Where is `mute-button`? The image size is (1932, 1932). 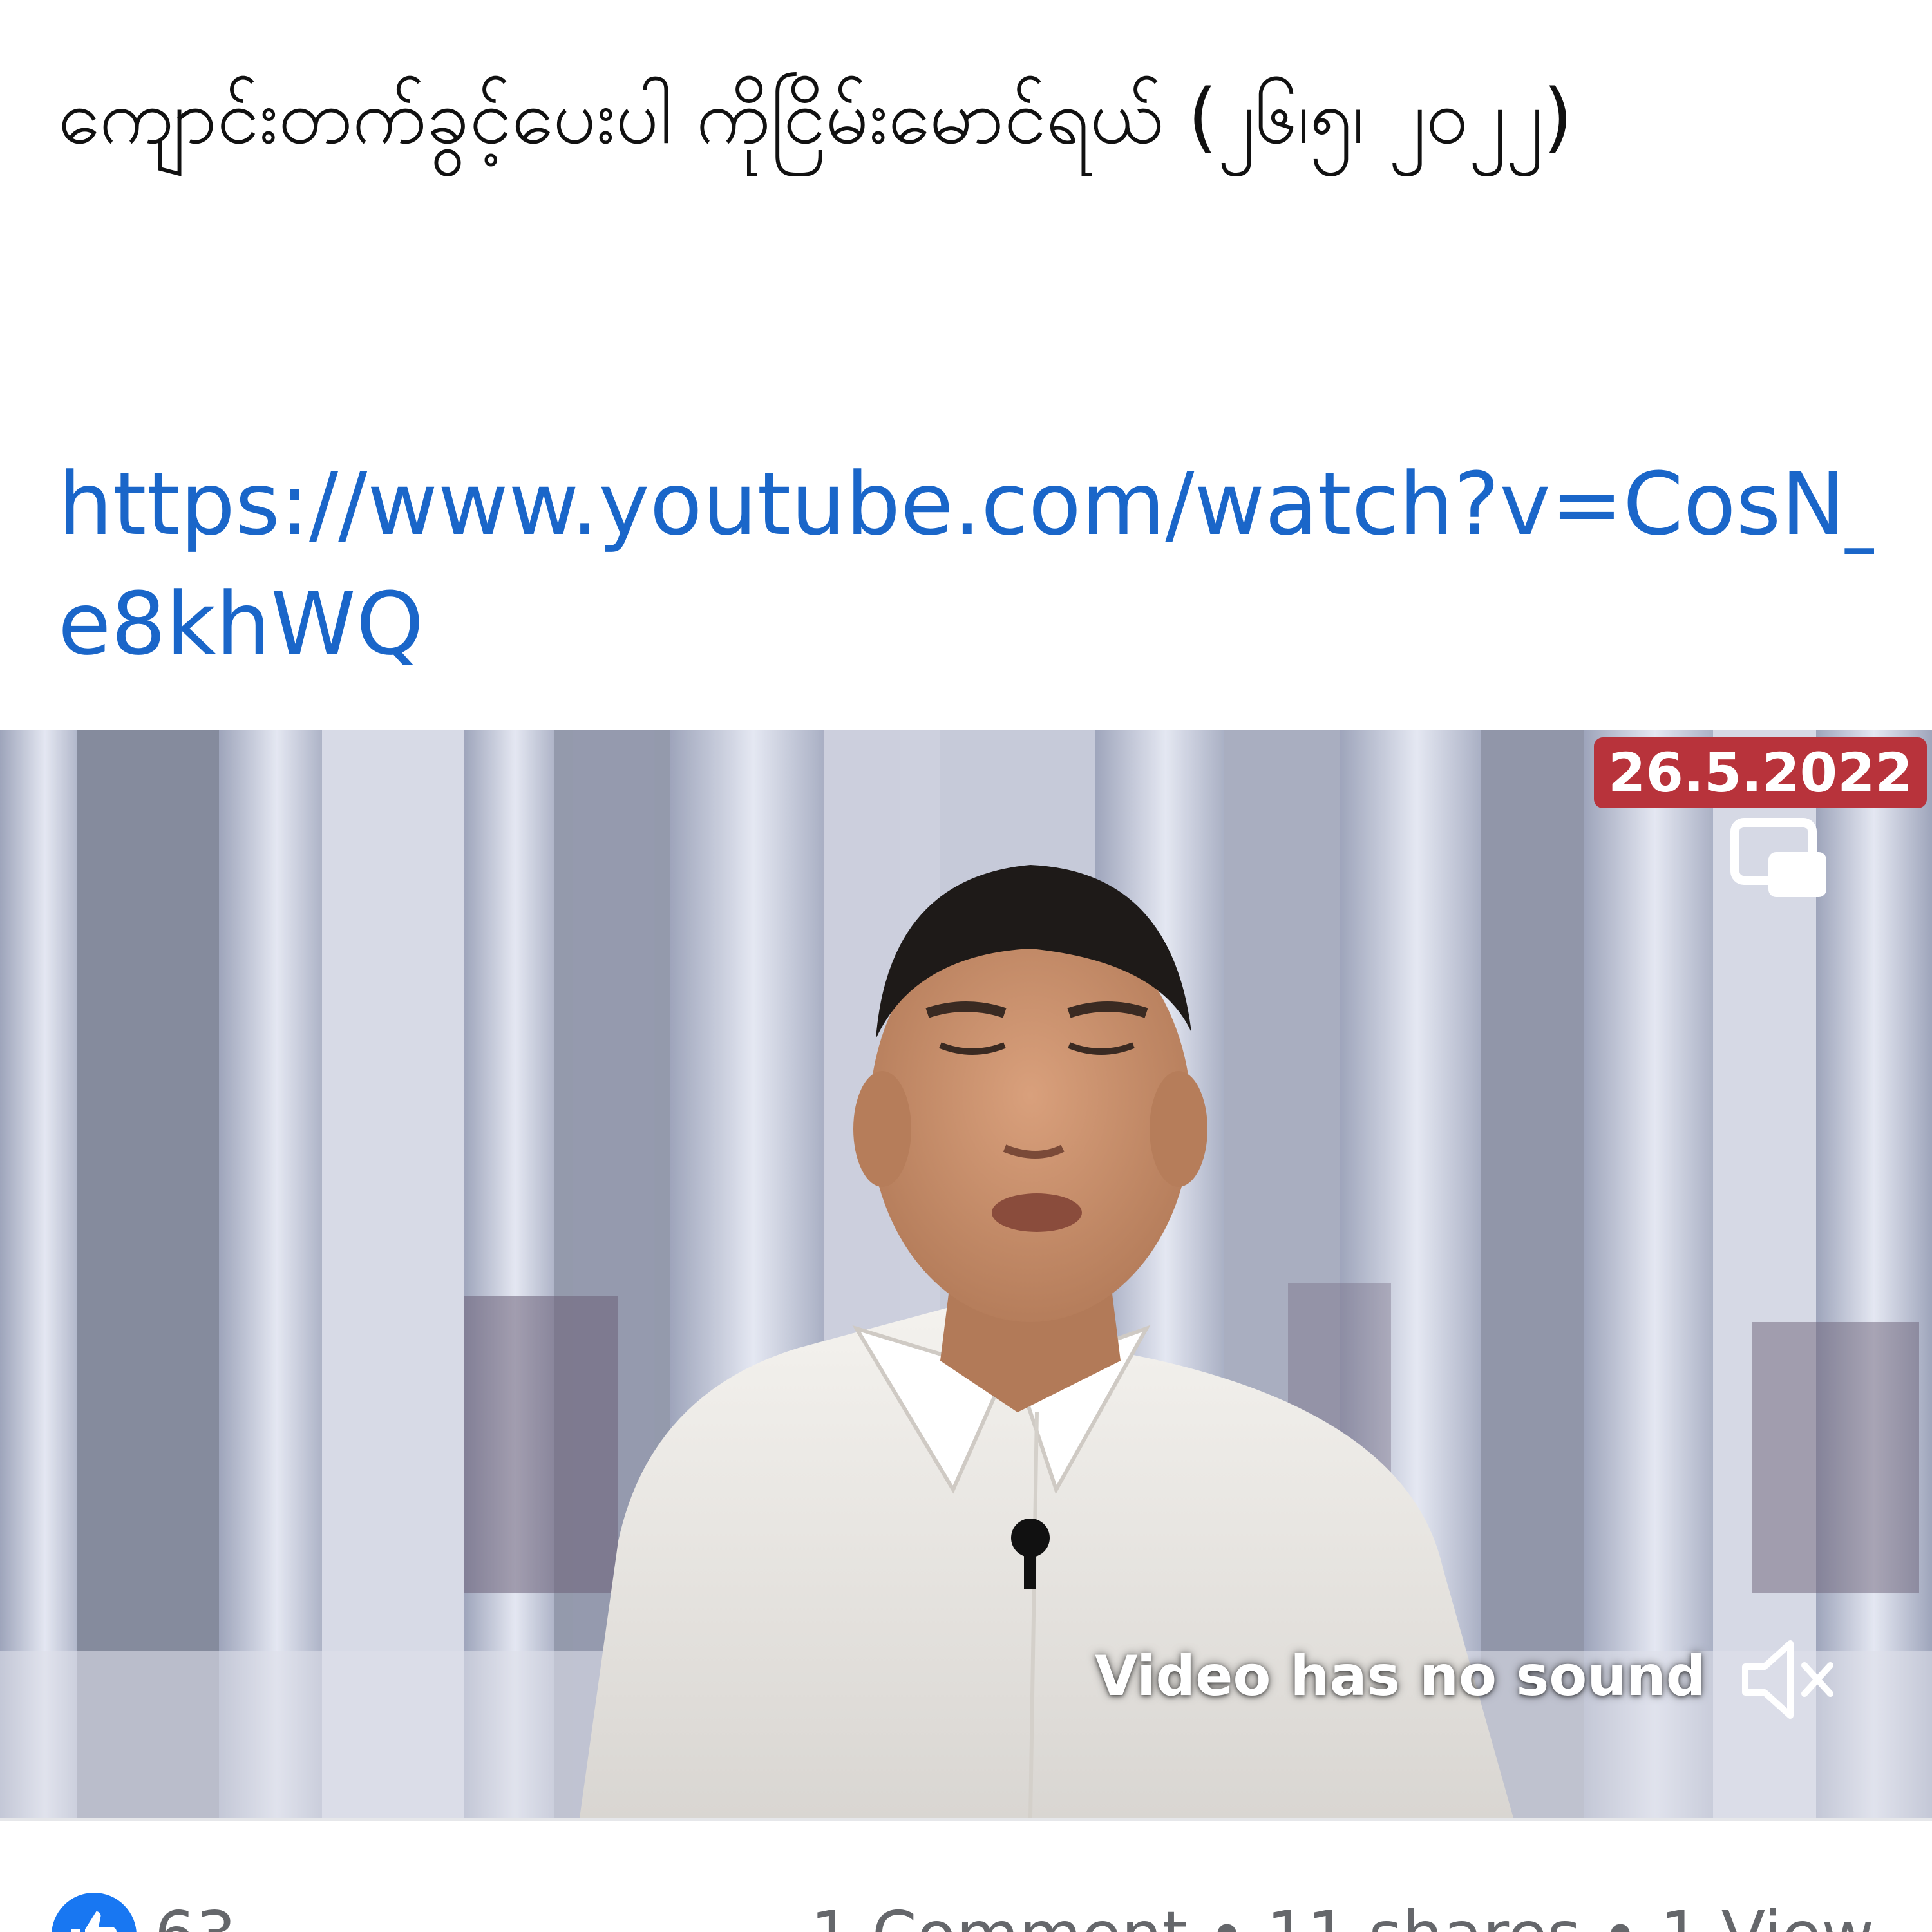
mute-button is located at coordinates (1787, 1679).